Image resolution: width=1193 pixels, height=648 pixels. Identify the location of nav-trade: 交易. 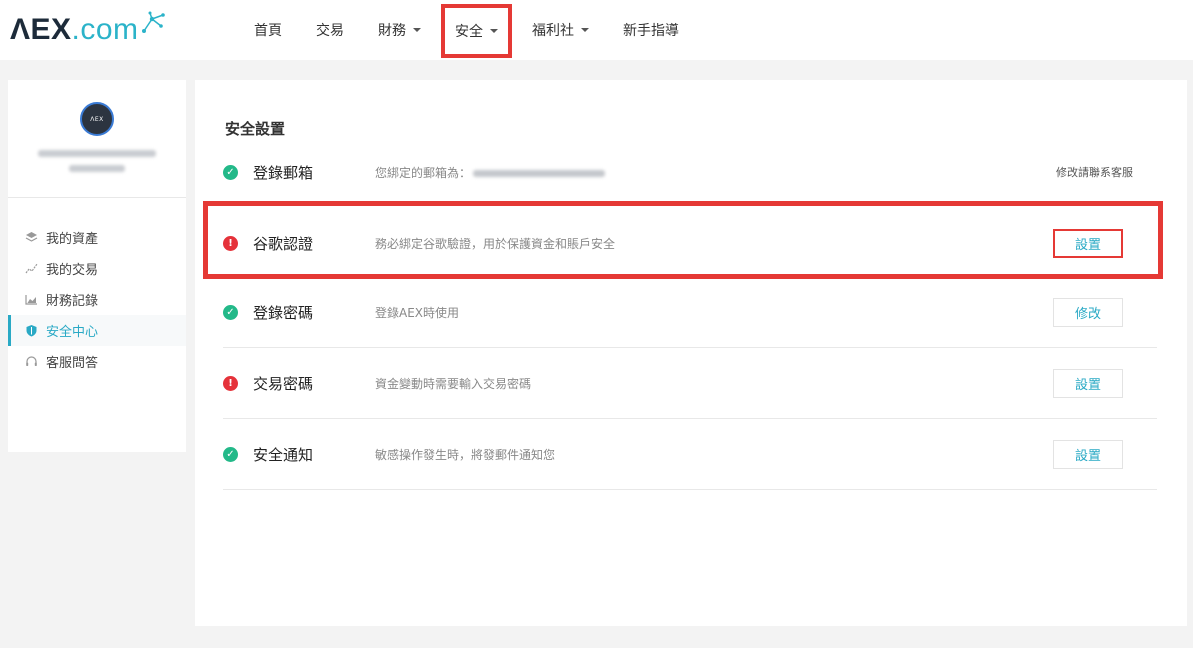
(330, 30).